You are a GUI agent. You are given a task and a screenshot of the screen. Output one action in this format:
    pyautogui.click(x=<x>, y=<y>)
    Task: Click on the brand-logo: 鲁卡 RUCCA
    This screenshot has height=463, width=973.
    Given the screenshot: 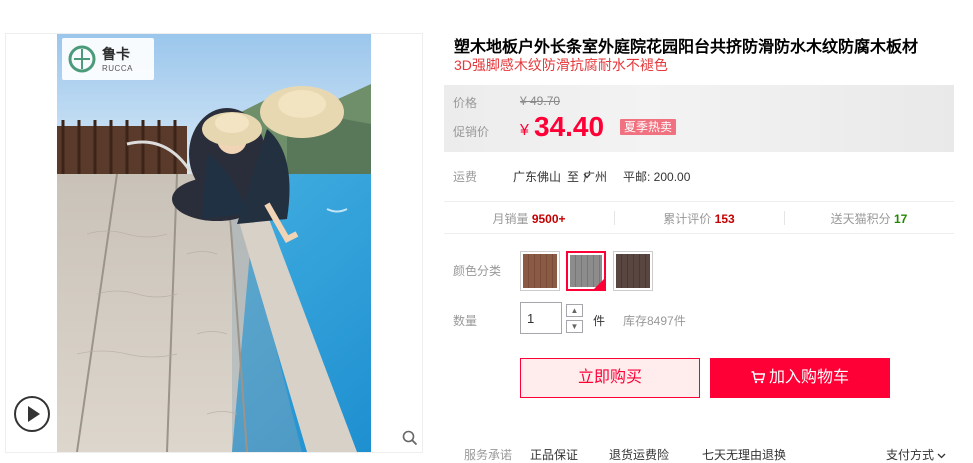 What is the action you would take?
    pyautogui.click(x=108, y=59)
    